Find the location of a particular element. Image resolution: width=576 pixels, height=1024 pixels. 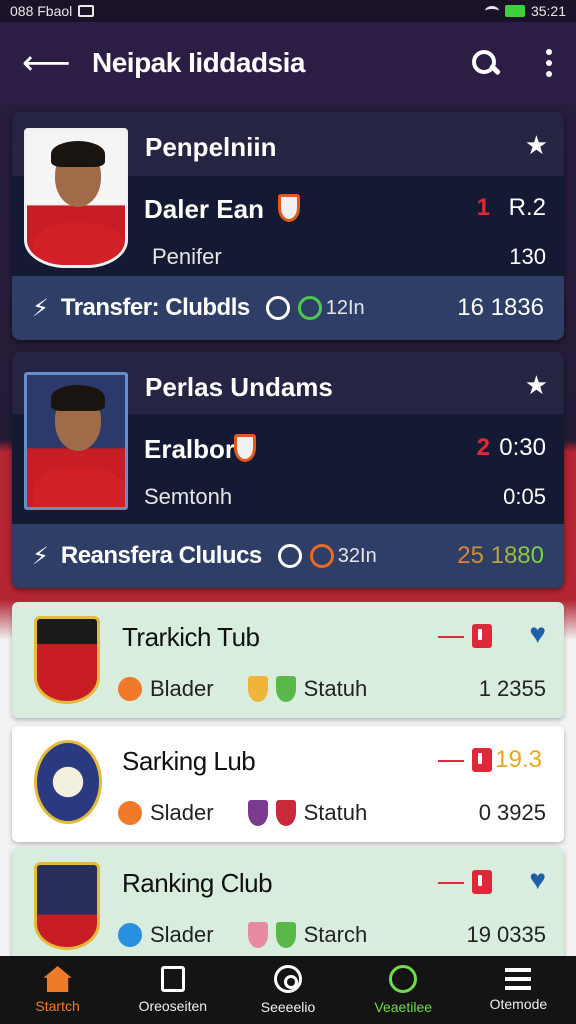

club-value: 19 0335 is located at coordinates (506, 934).